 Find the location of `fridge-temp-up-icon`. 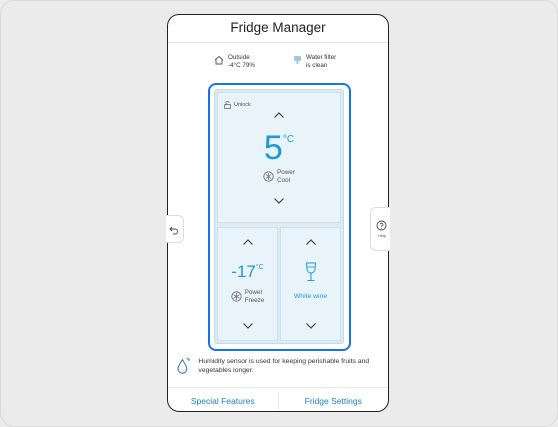

fridge-temp-up-icon is located at coordinates (279, 115).